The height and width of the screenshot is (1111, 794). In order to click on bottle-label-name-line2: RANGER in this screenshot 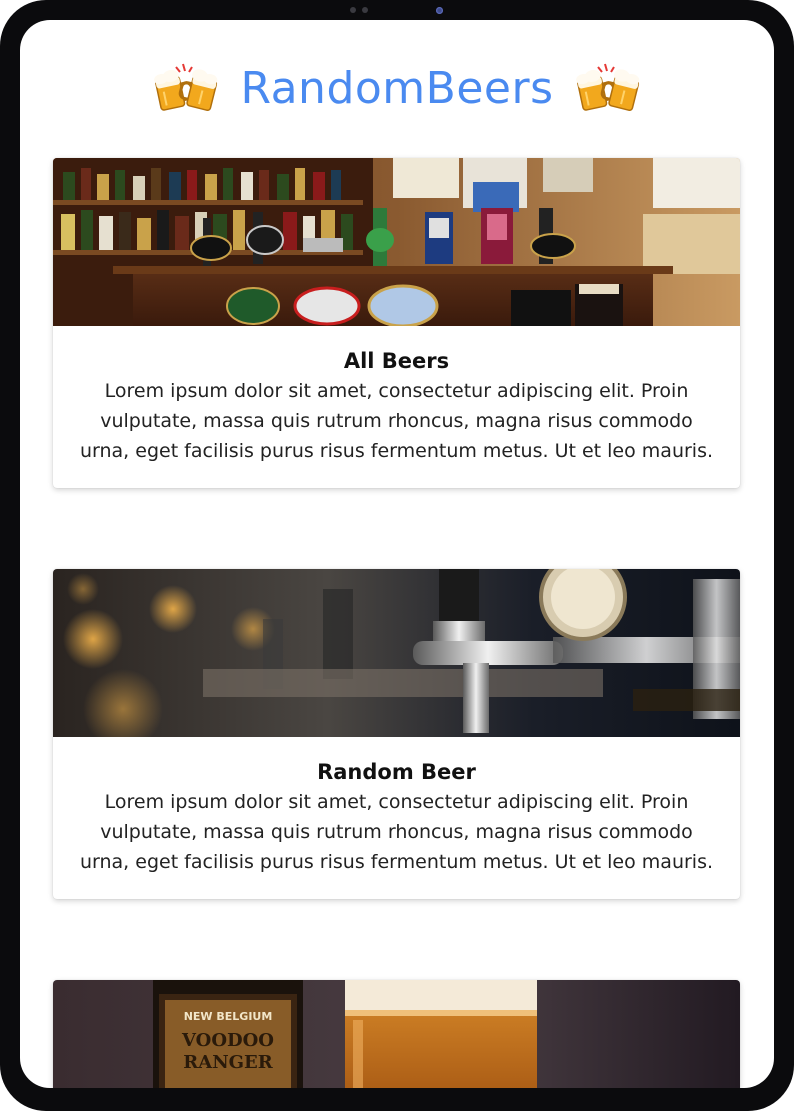, I will do `click(228, 1062)`.